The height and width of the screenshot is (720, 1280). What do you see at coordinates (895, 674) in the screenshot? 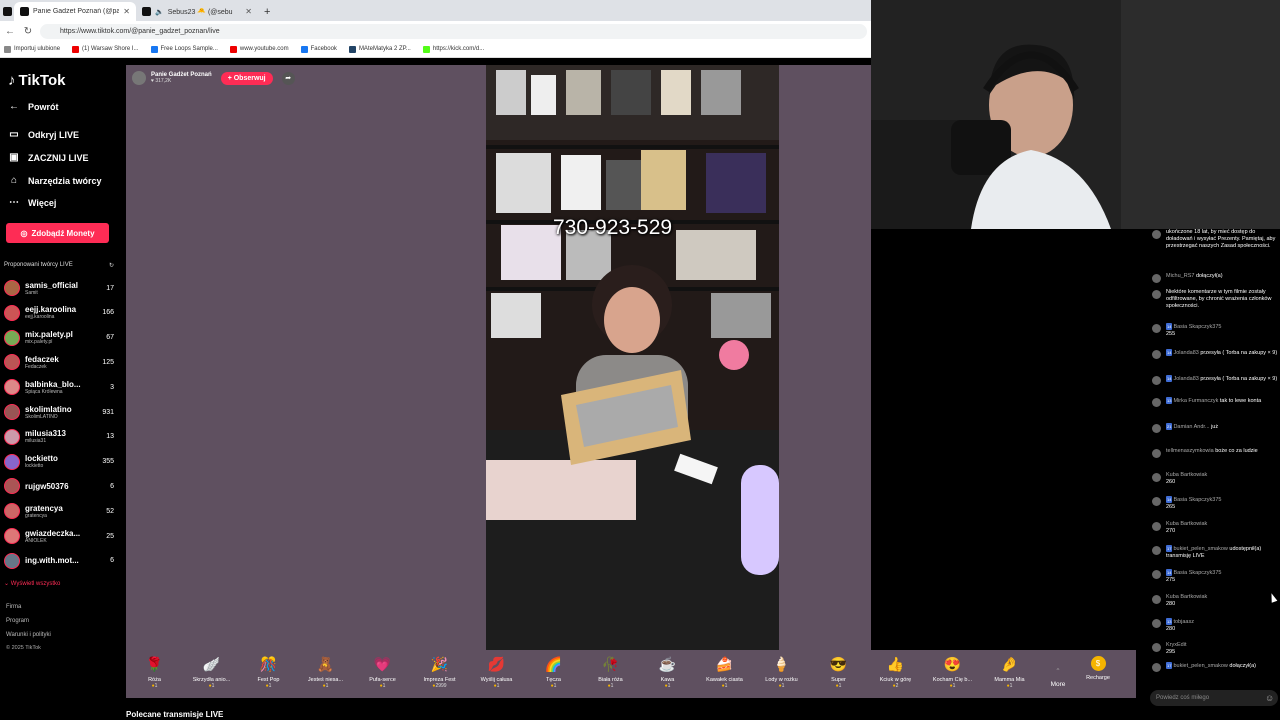
I see `gift-item: 👍 Kciuk w górę ●2` at bounding box center [895, 674].